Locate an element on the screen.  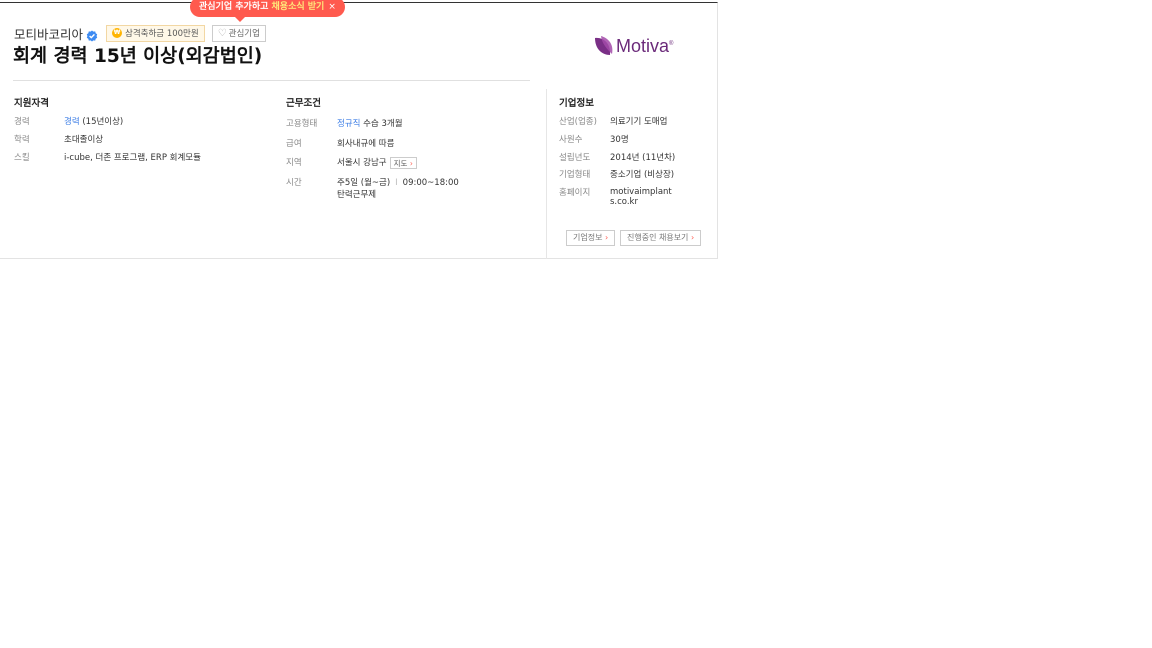
condition-row-hours: 시간 주5일 (월~금) I 09:00~18:00 탄력근무제 is located at coordinates (372, 189).